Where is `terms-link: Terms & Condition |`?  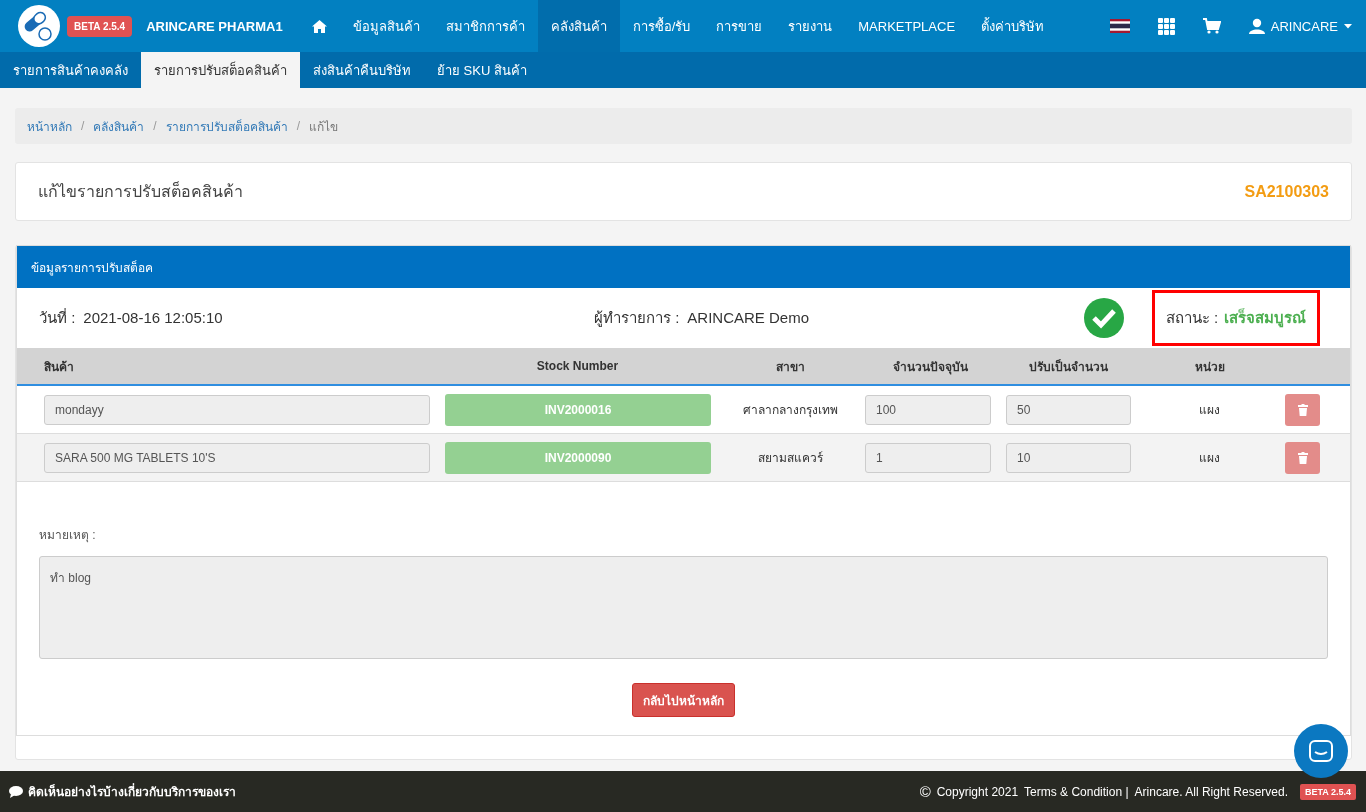 terms-link: Terms & Condition | is located at coordinates (1076, 791).